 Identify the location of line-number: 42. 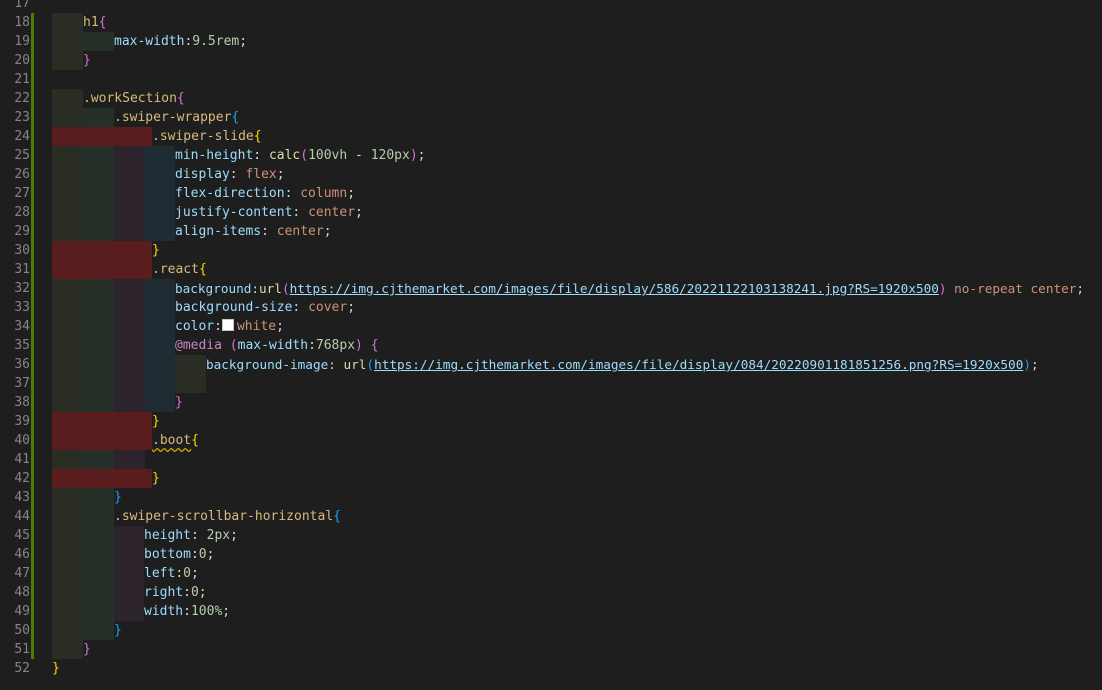
(22, 478).